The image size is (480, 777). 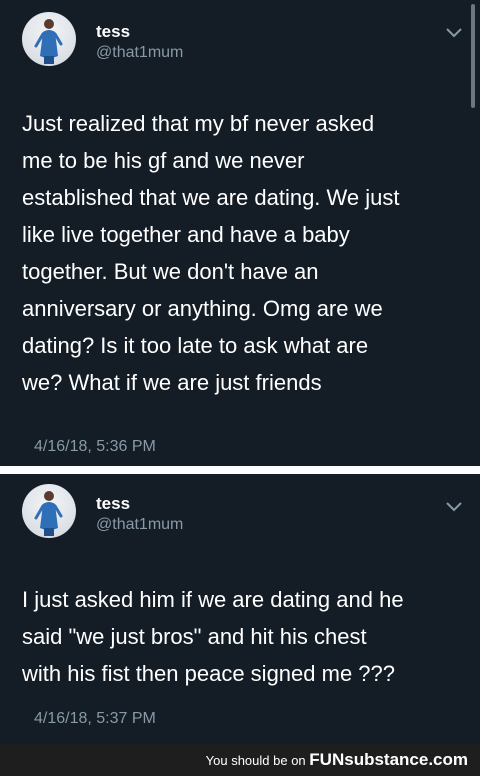 I want to click on tweet-timestamp: 4/16/18, 5:37 PM, so click(x=95, y=719).